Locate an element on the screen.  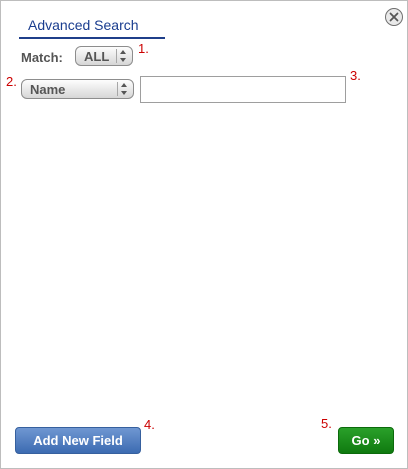
field-value-input is located at coordinates (243, 89).